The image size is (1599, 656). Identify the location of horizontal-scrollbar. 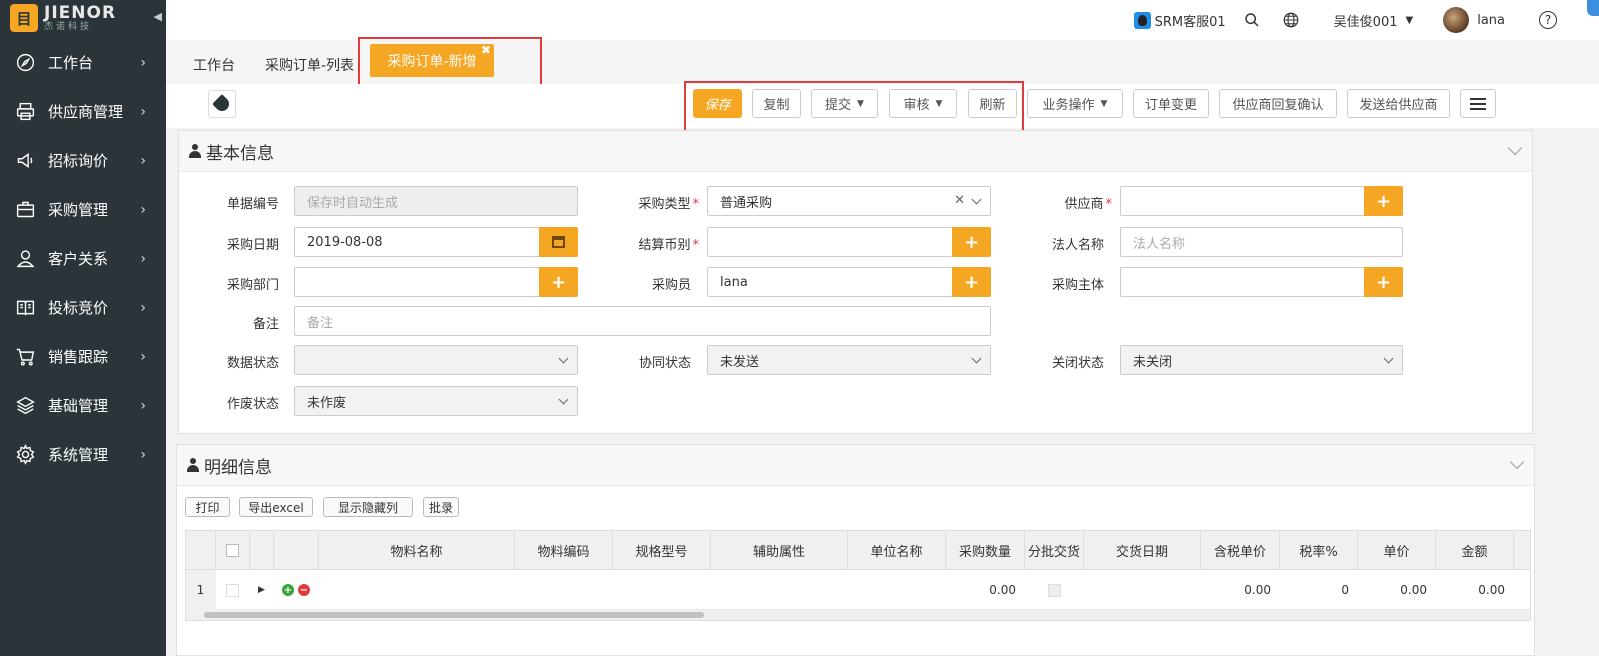
(858, 615).